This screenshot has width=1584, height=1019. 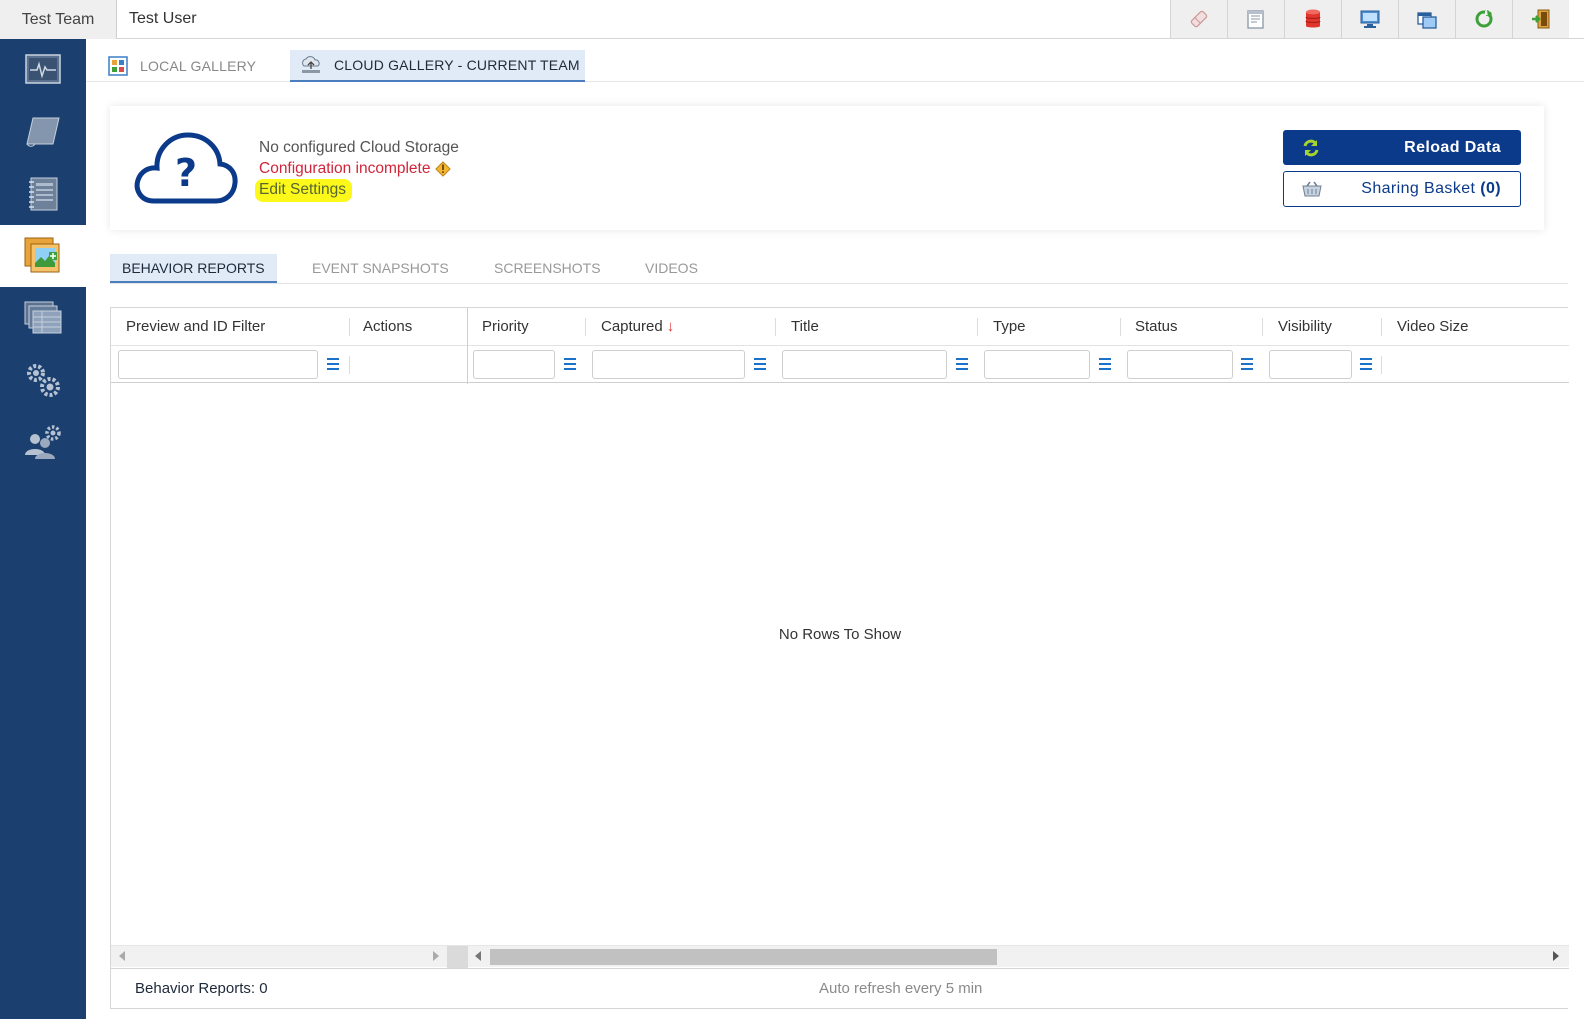 I want to click on team-name: Test Team, so click(x=58, y=19).